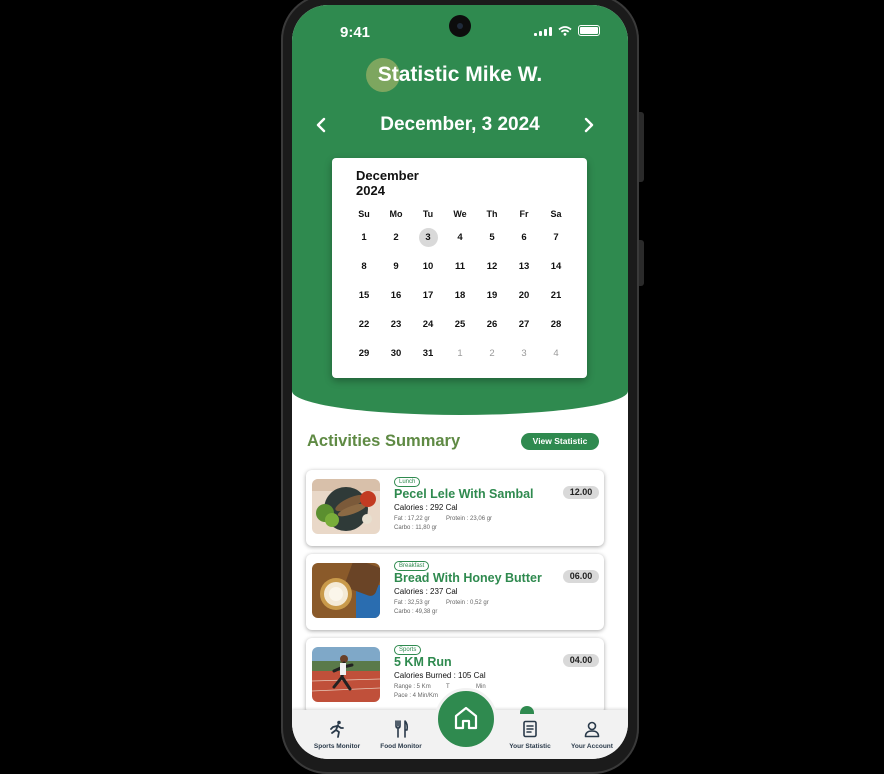 The height and width of the screenshot is (774, 884). Describe the element at coordinates (401, 746) in the screenshot. I see `nav-label: Food Monitor` at that location.